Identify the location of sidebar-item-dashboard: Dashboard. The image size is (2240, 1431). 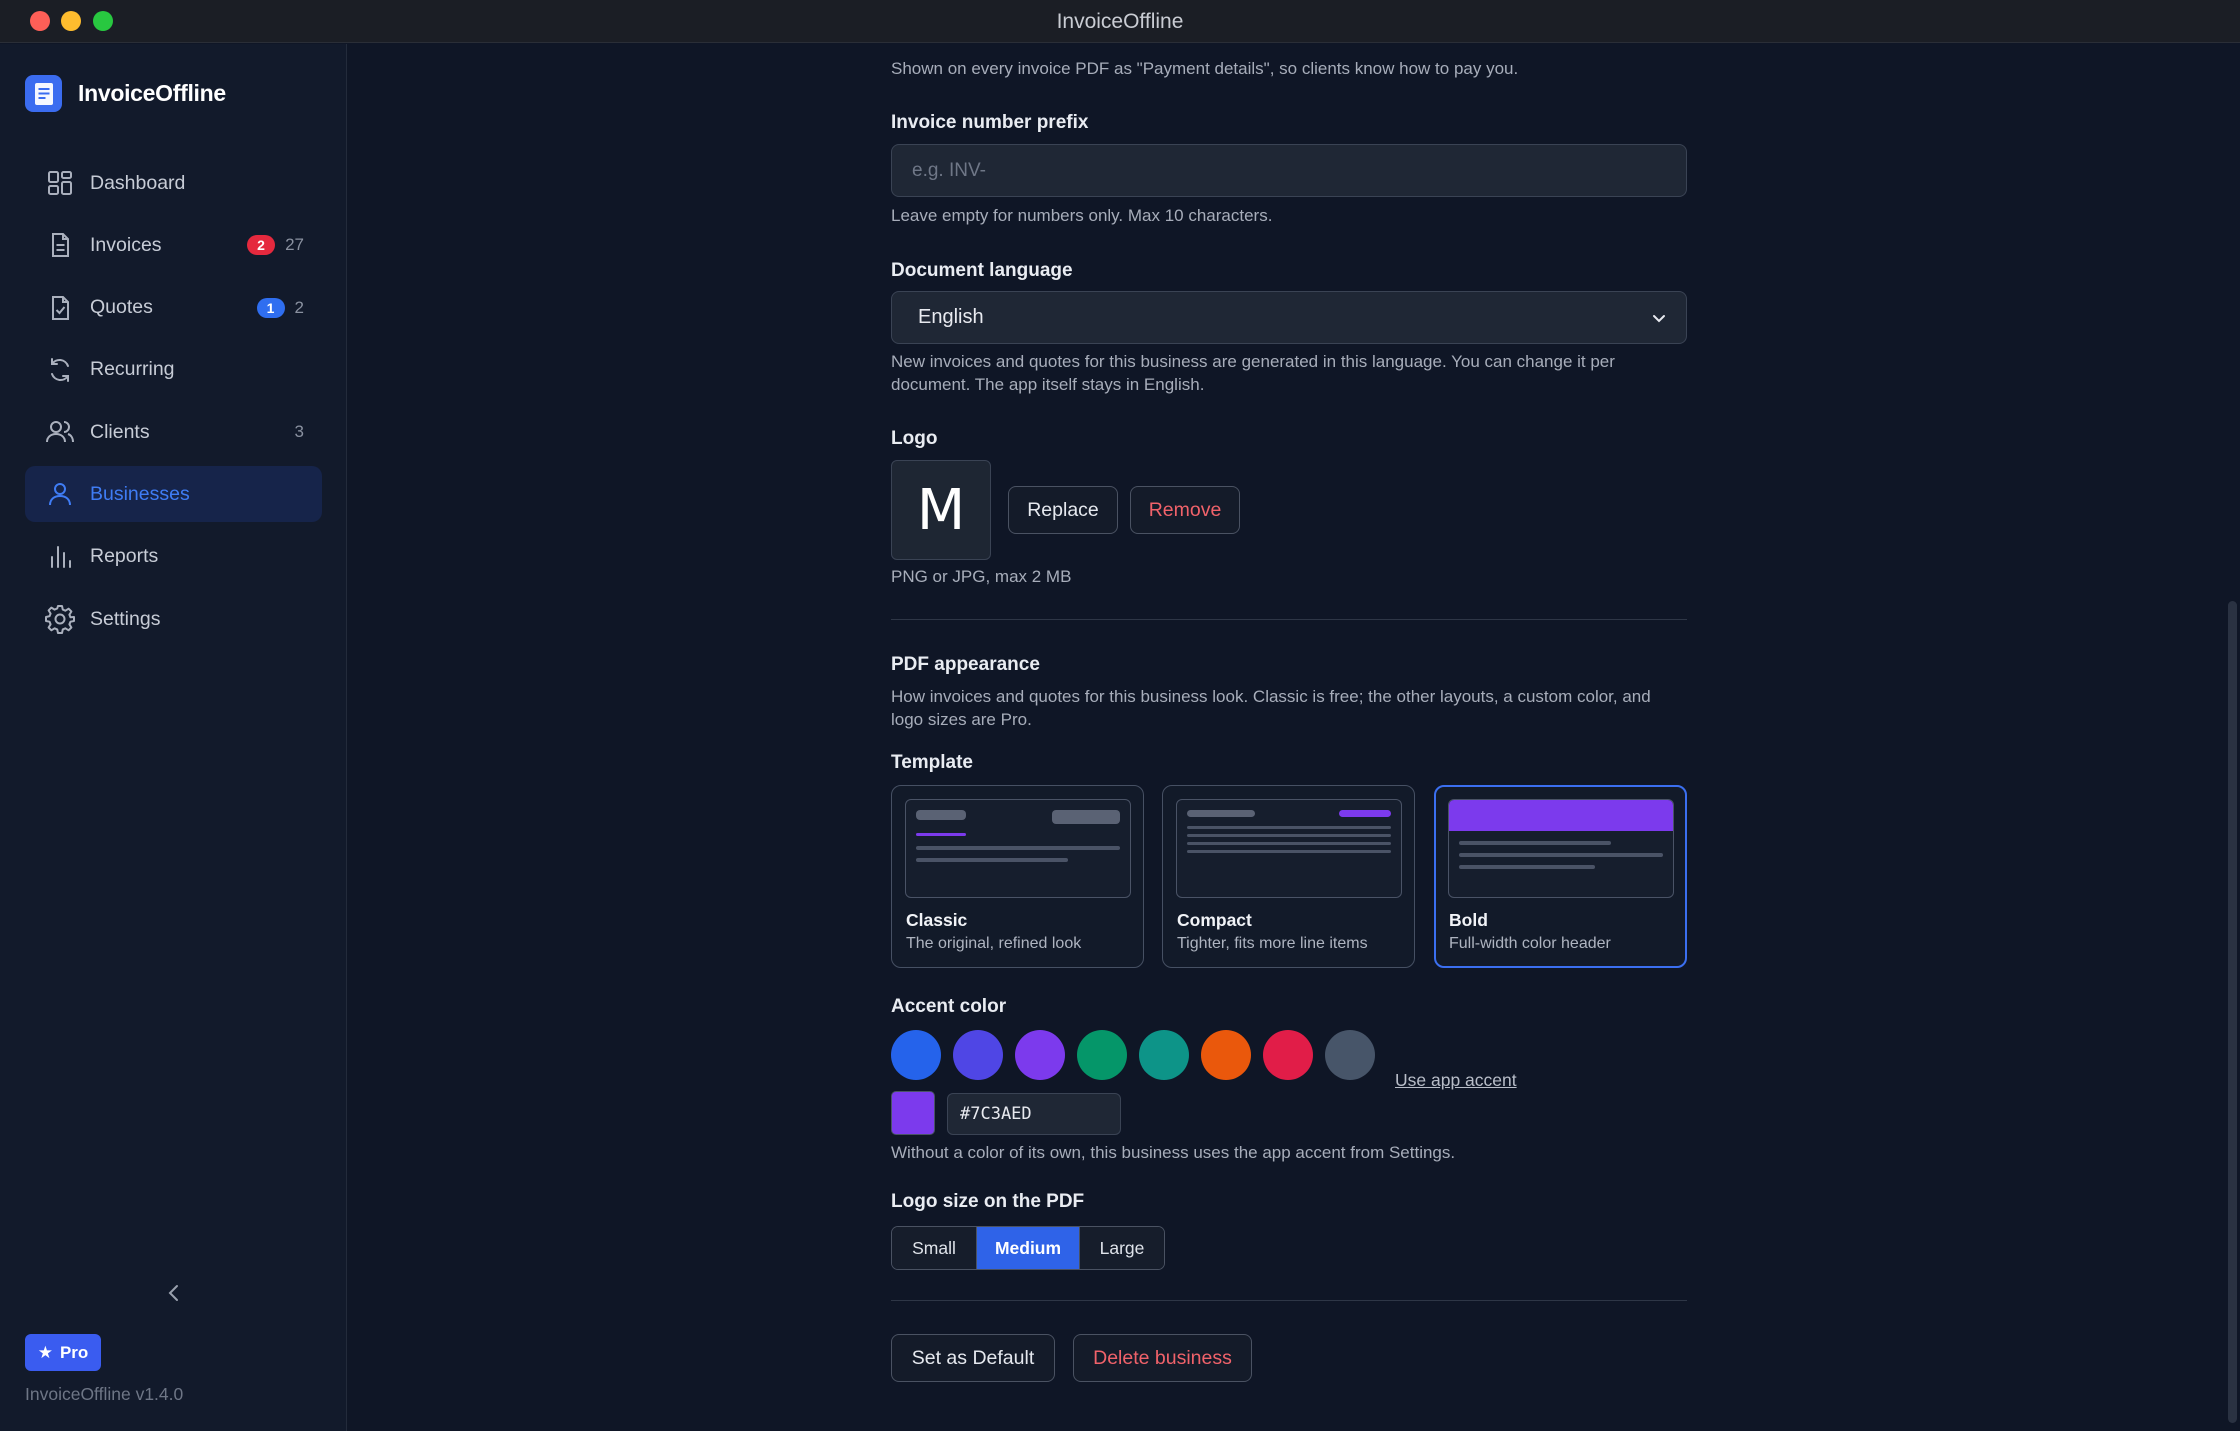
(173, 183).